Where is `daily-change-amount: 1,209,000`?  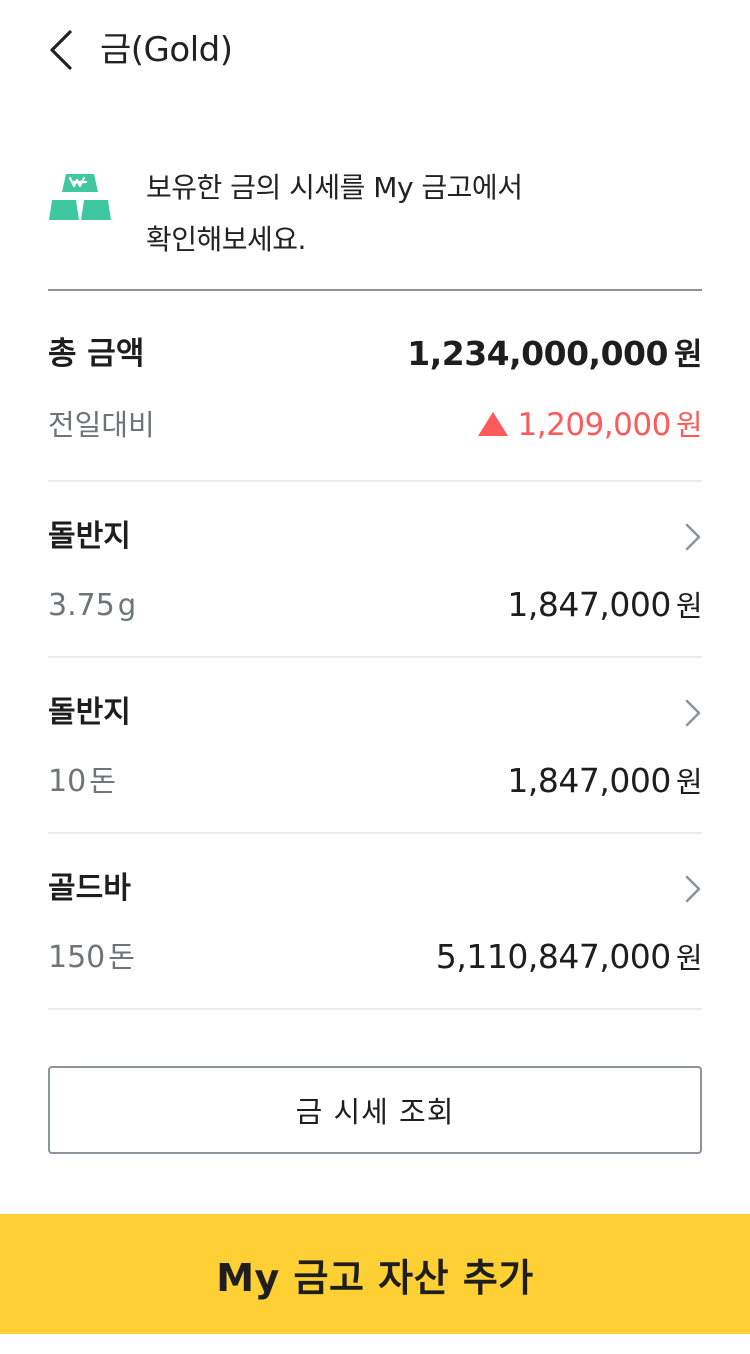 daily-change-amount: 1,209,000 is located at coordinates (594, 425).